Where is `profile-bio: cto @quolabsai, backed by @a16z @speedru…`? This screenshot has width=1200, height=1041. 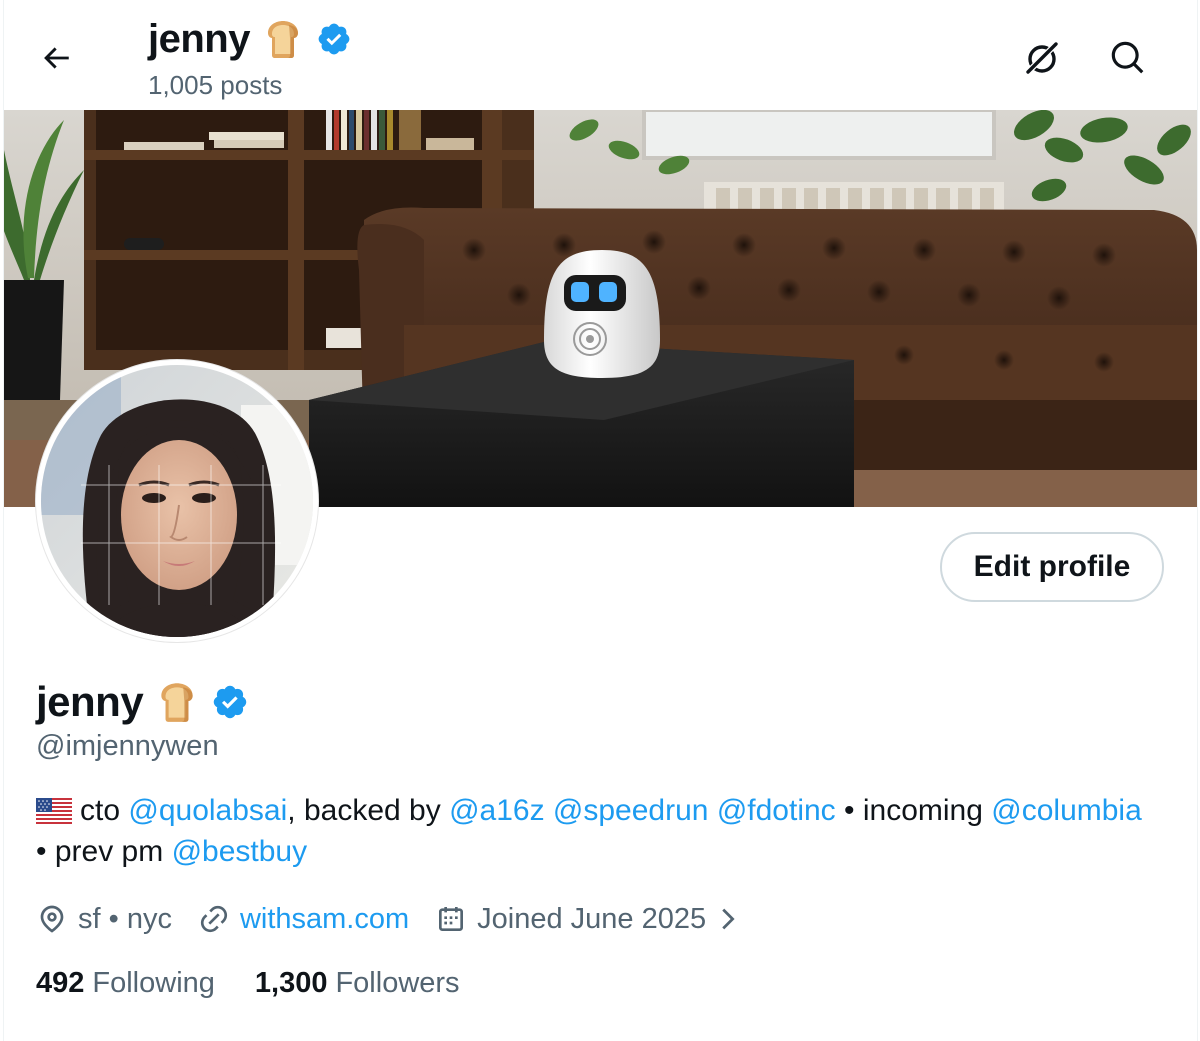 profile-bio: cto @quolabsai, backed by @a16z @speedru… is located at coordinates (606, 831).